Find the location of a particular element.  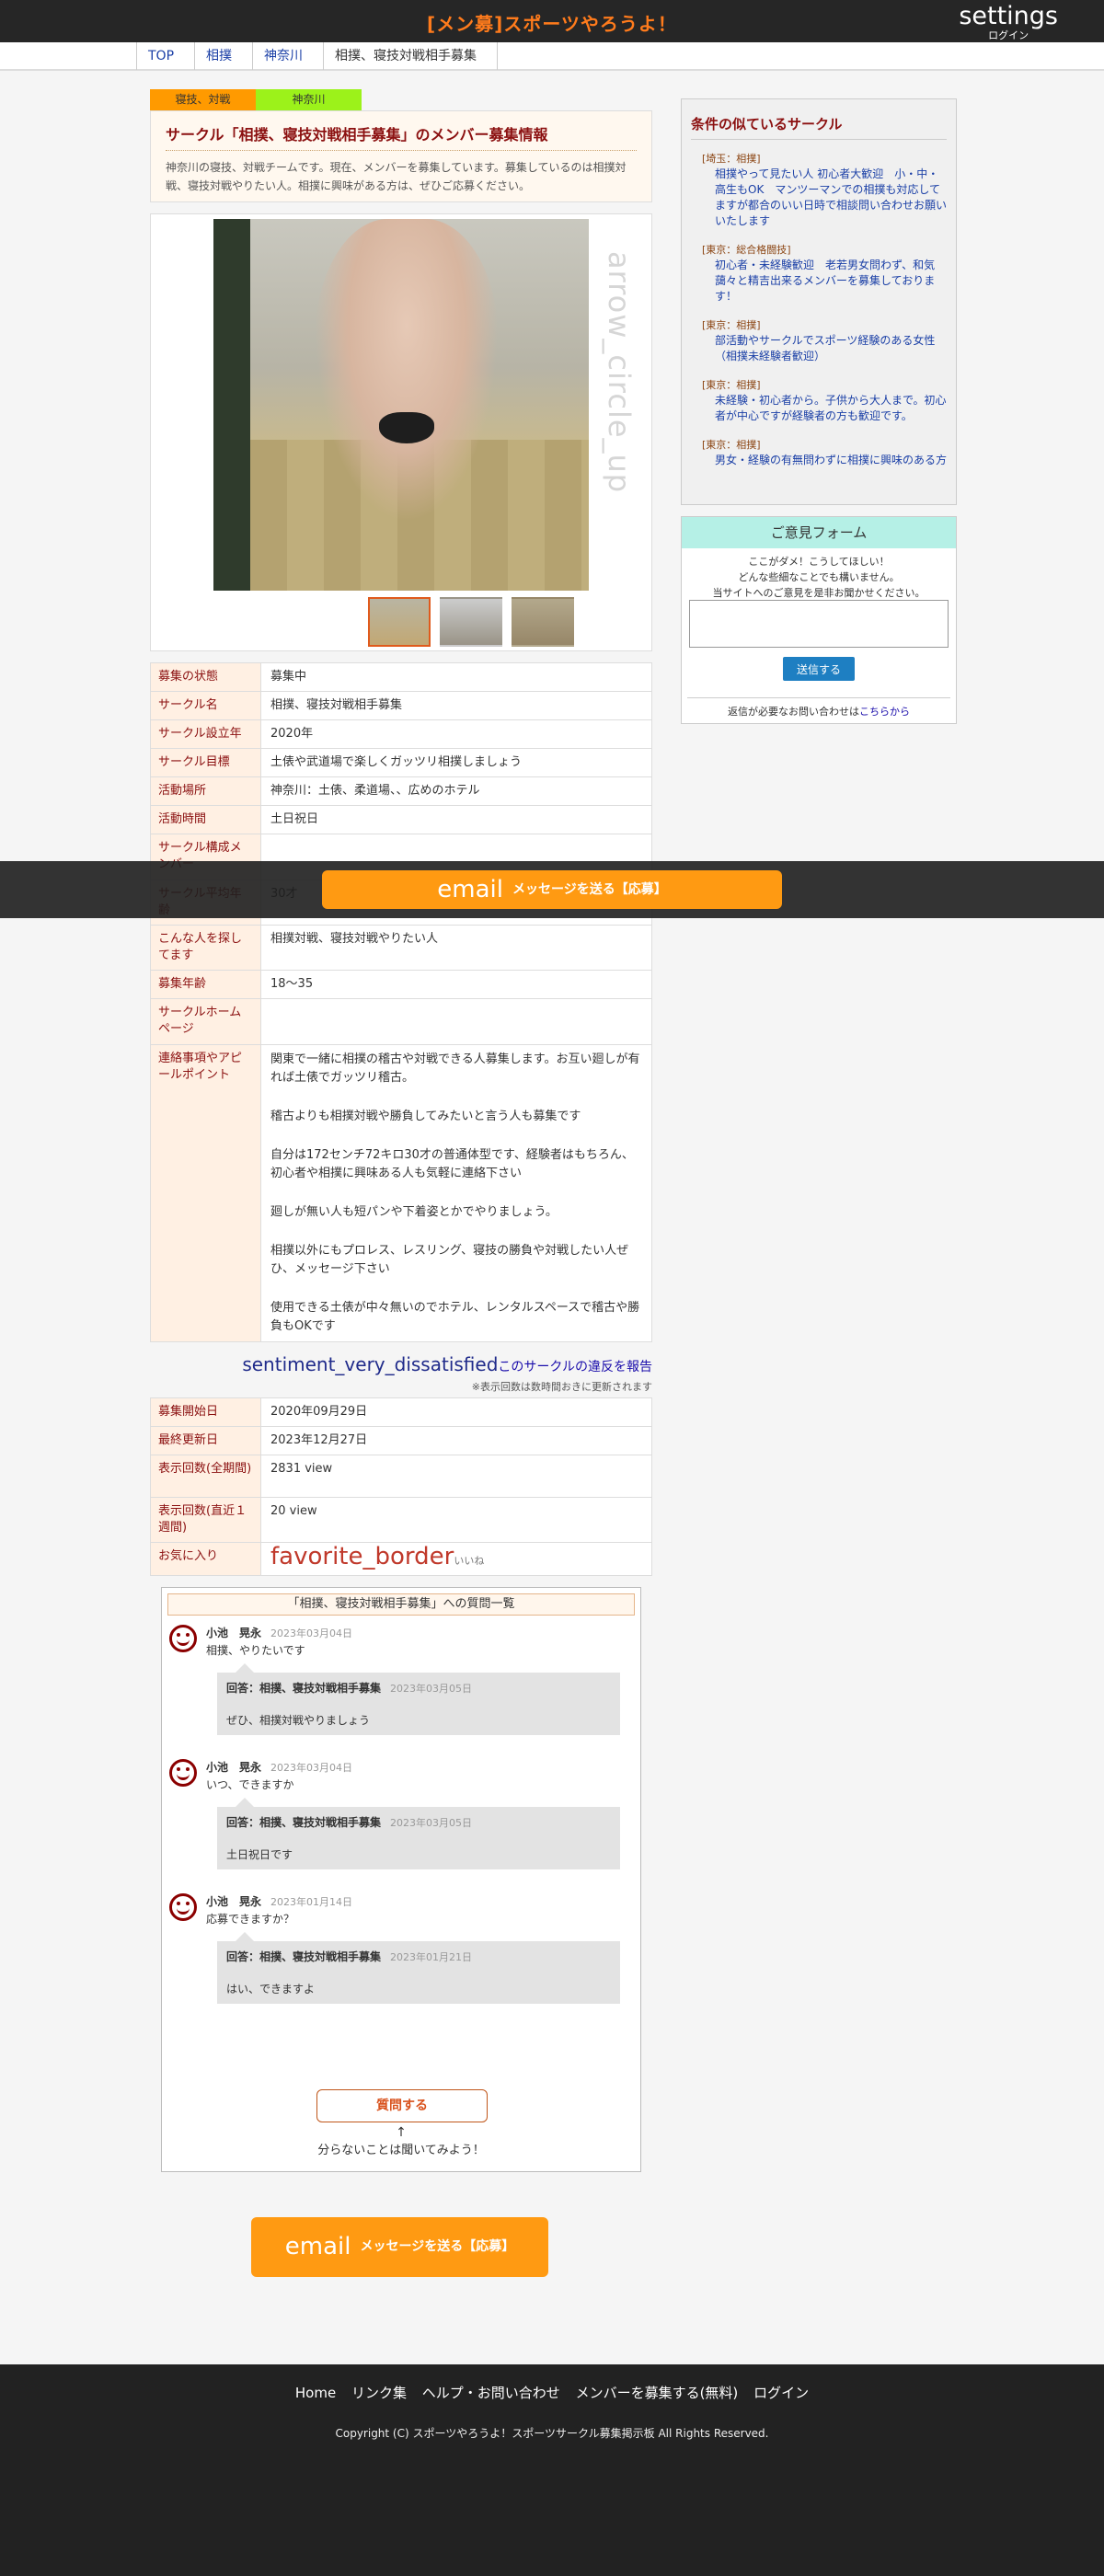

page-title: サークル「相撲、寝技対戦相手募集」のメンバー募集情報 is located at coordinates (401, 136).